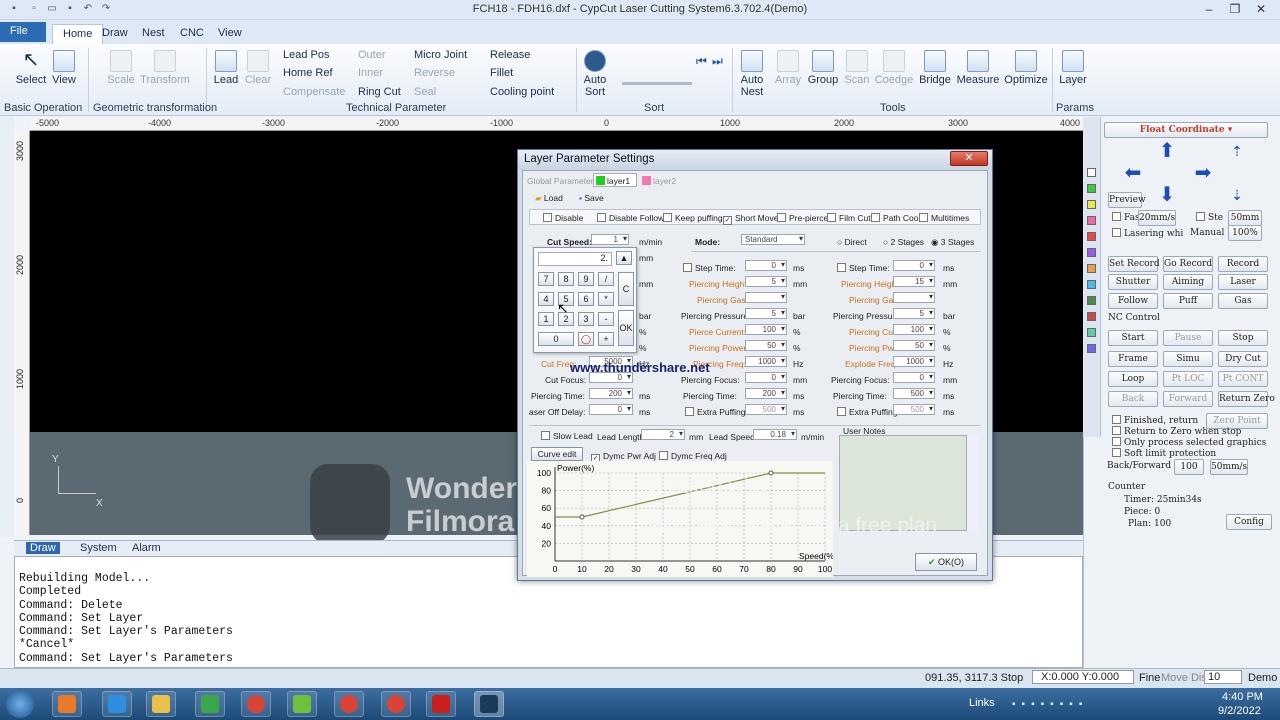 The image size is (1280, 720). What do you see at coordinates (43, 548) in the screenshot?
I see `tab-draw-log: Draw` at bounding box center [43, 548].